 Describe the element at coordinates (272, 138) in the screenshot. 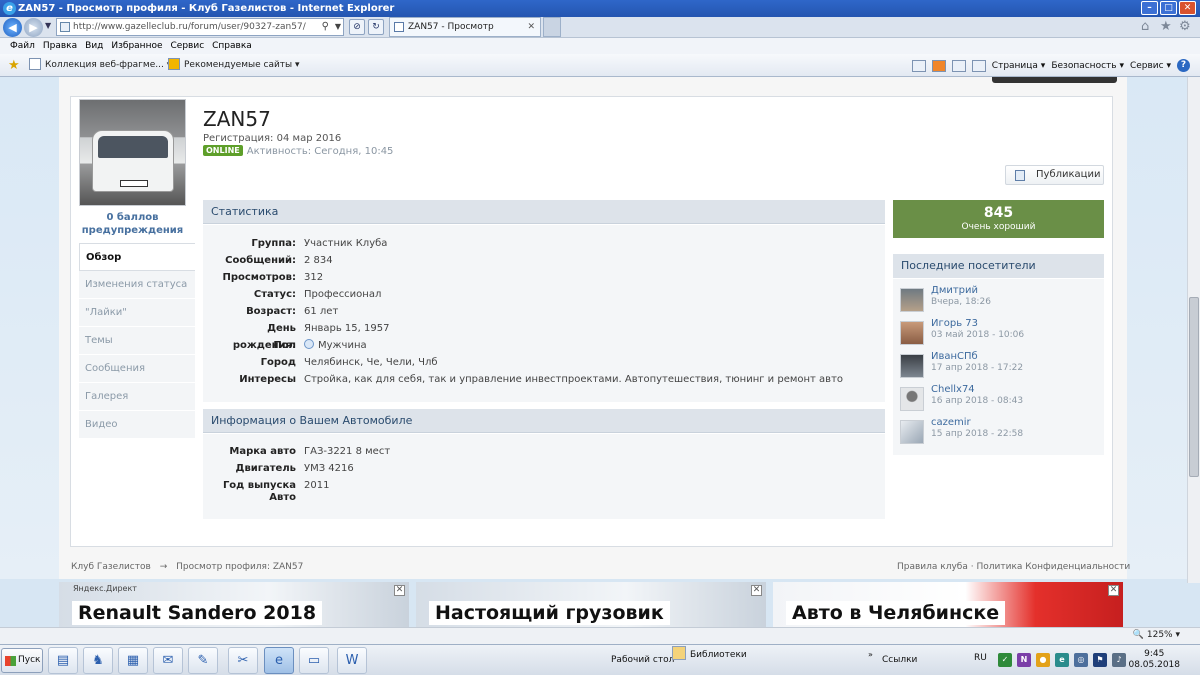

I see `registration-line: Регистрация: 04 мар 2016` at that location.